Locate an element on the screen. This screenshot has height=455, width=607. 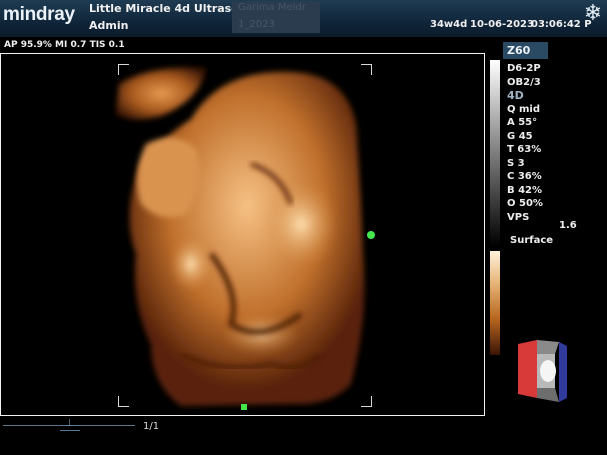
orientation-marker-right is located at coordinates (371, 235).